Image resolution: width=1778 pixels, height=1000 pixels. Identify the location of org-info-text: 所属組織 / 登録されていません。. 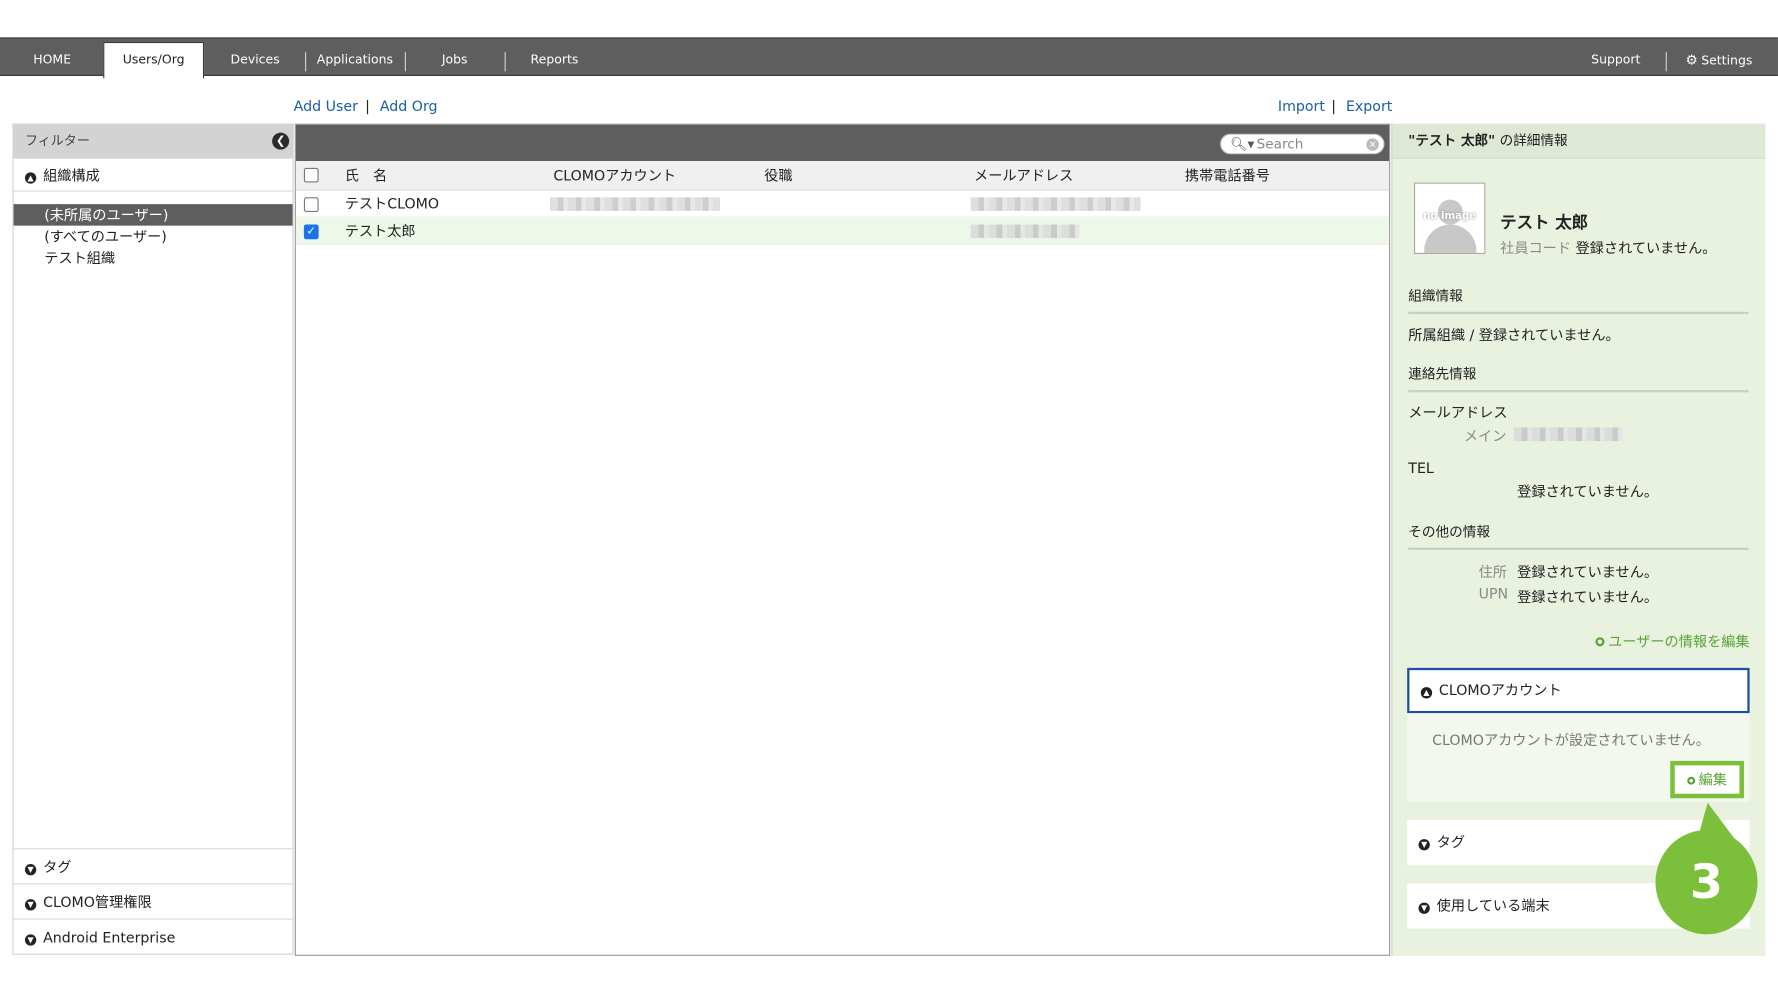
(1514, 335).